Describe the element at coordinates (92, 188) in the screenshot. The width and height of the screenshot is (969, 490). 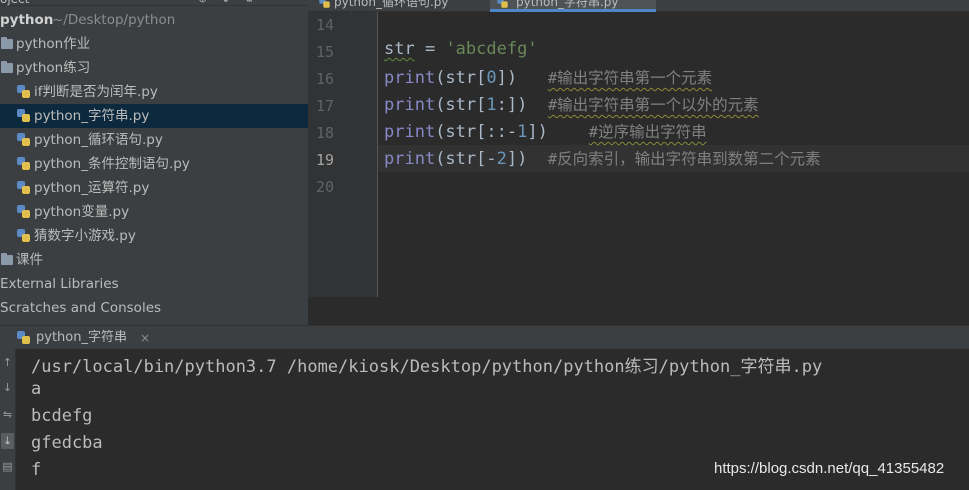
I see `tree-item-label: python_运算符.py` at that location.